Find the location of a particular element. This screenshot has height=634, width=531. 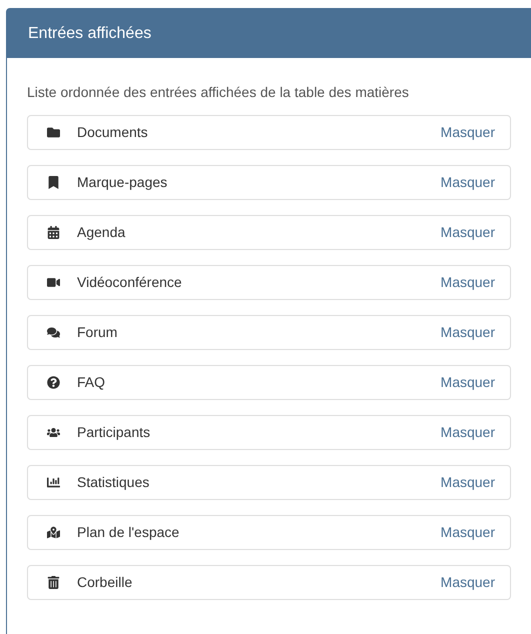

question-icon is located at coordinates (53, 382).